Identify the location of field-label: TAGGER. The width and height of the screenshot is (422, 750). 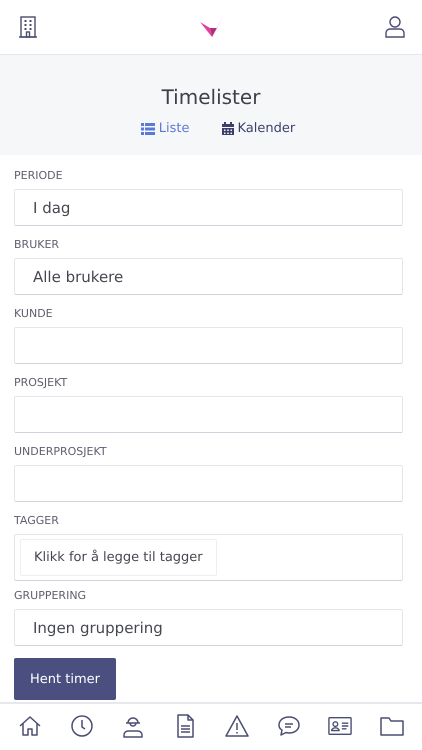
(37, 521).